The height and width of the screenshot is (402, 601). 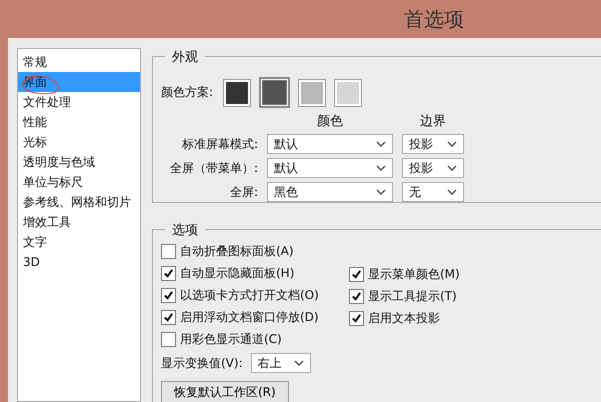 I want to click on checkbox-row: 显示菜单颜色(M), so click(x=443, y=274).